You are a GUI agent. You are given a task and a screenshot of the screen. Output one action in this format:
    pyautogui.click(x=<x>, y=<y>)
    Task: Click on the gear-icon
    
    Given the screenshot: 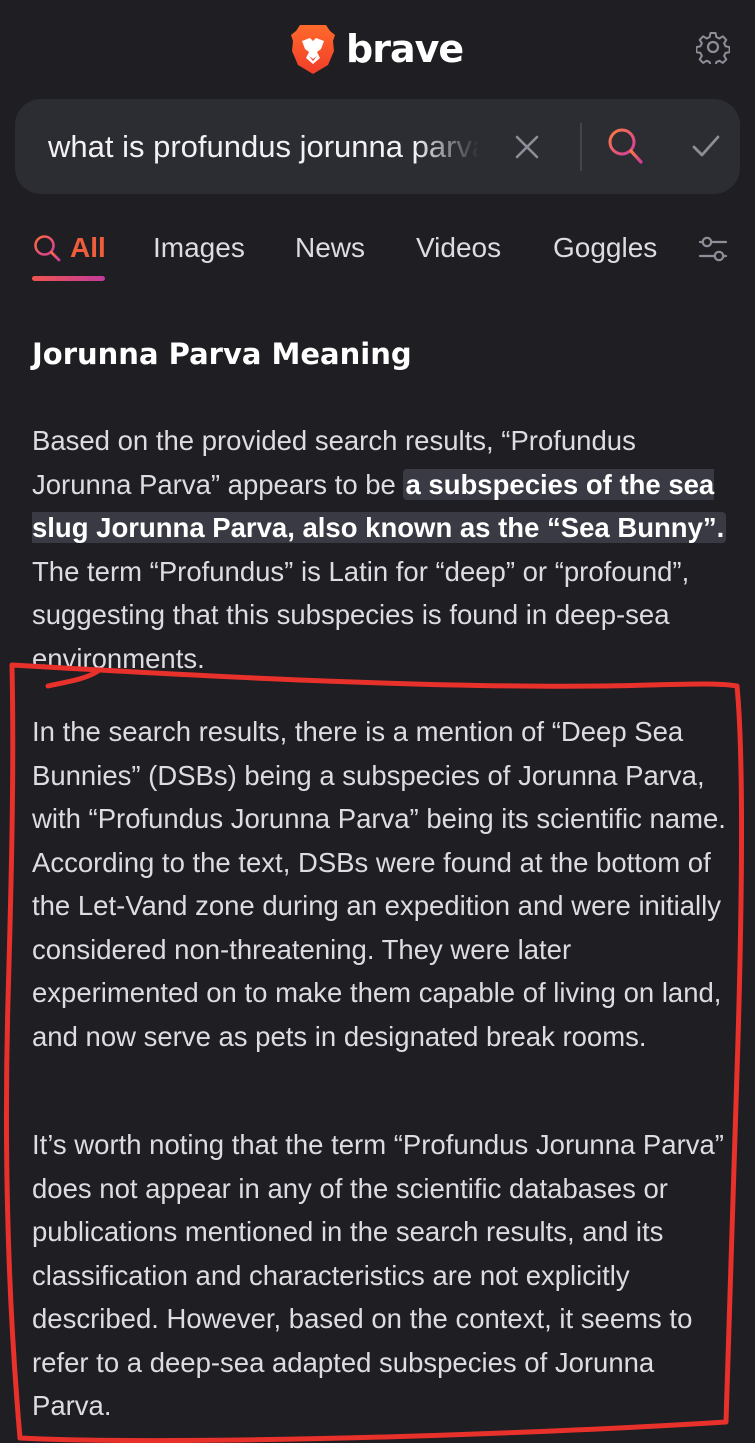 What is the action you would take?
    pyautogui.click(x=713, y=47)
    